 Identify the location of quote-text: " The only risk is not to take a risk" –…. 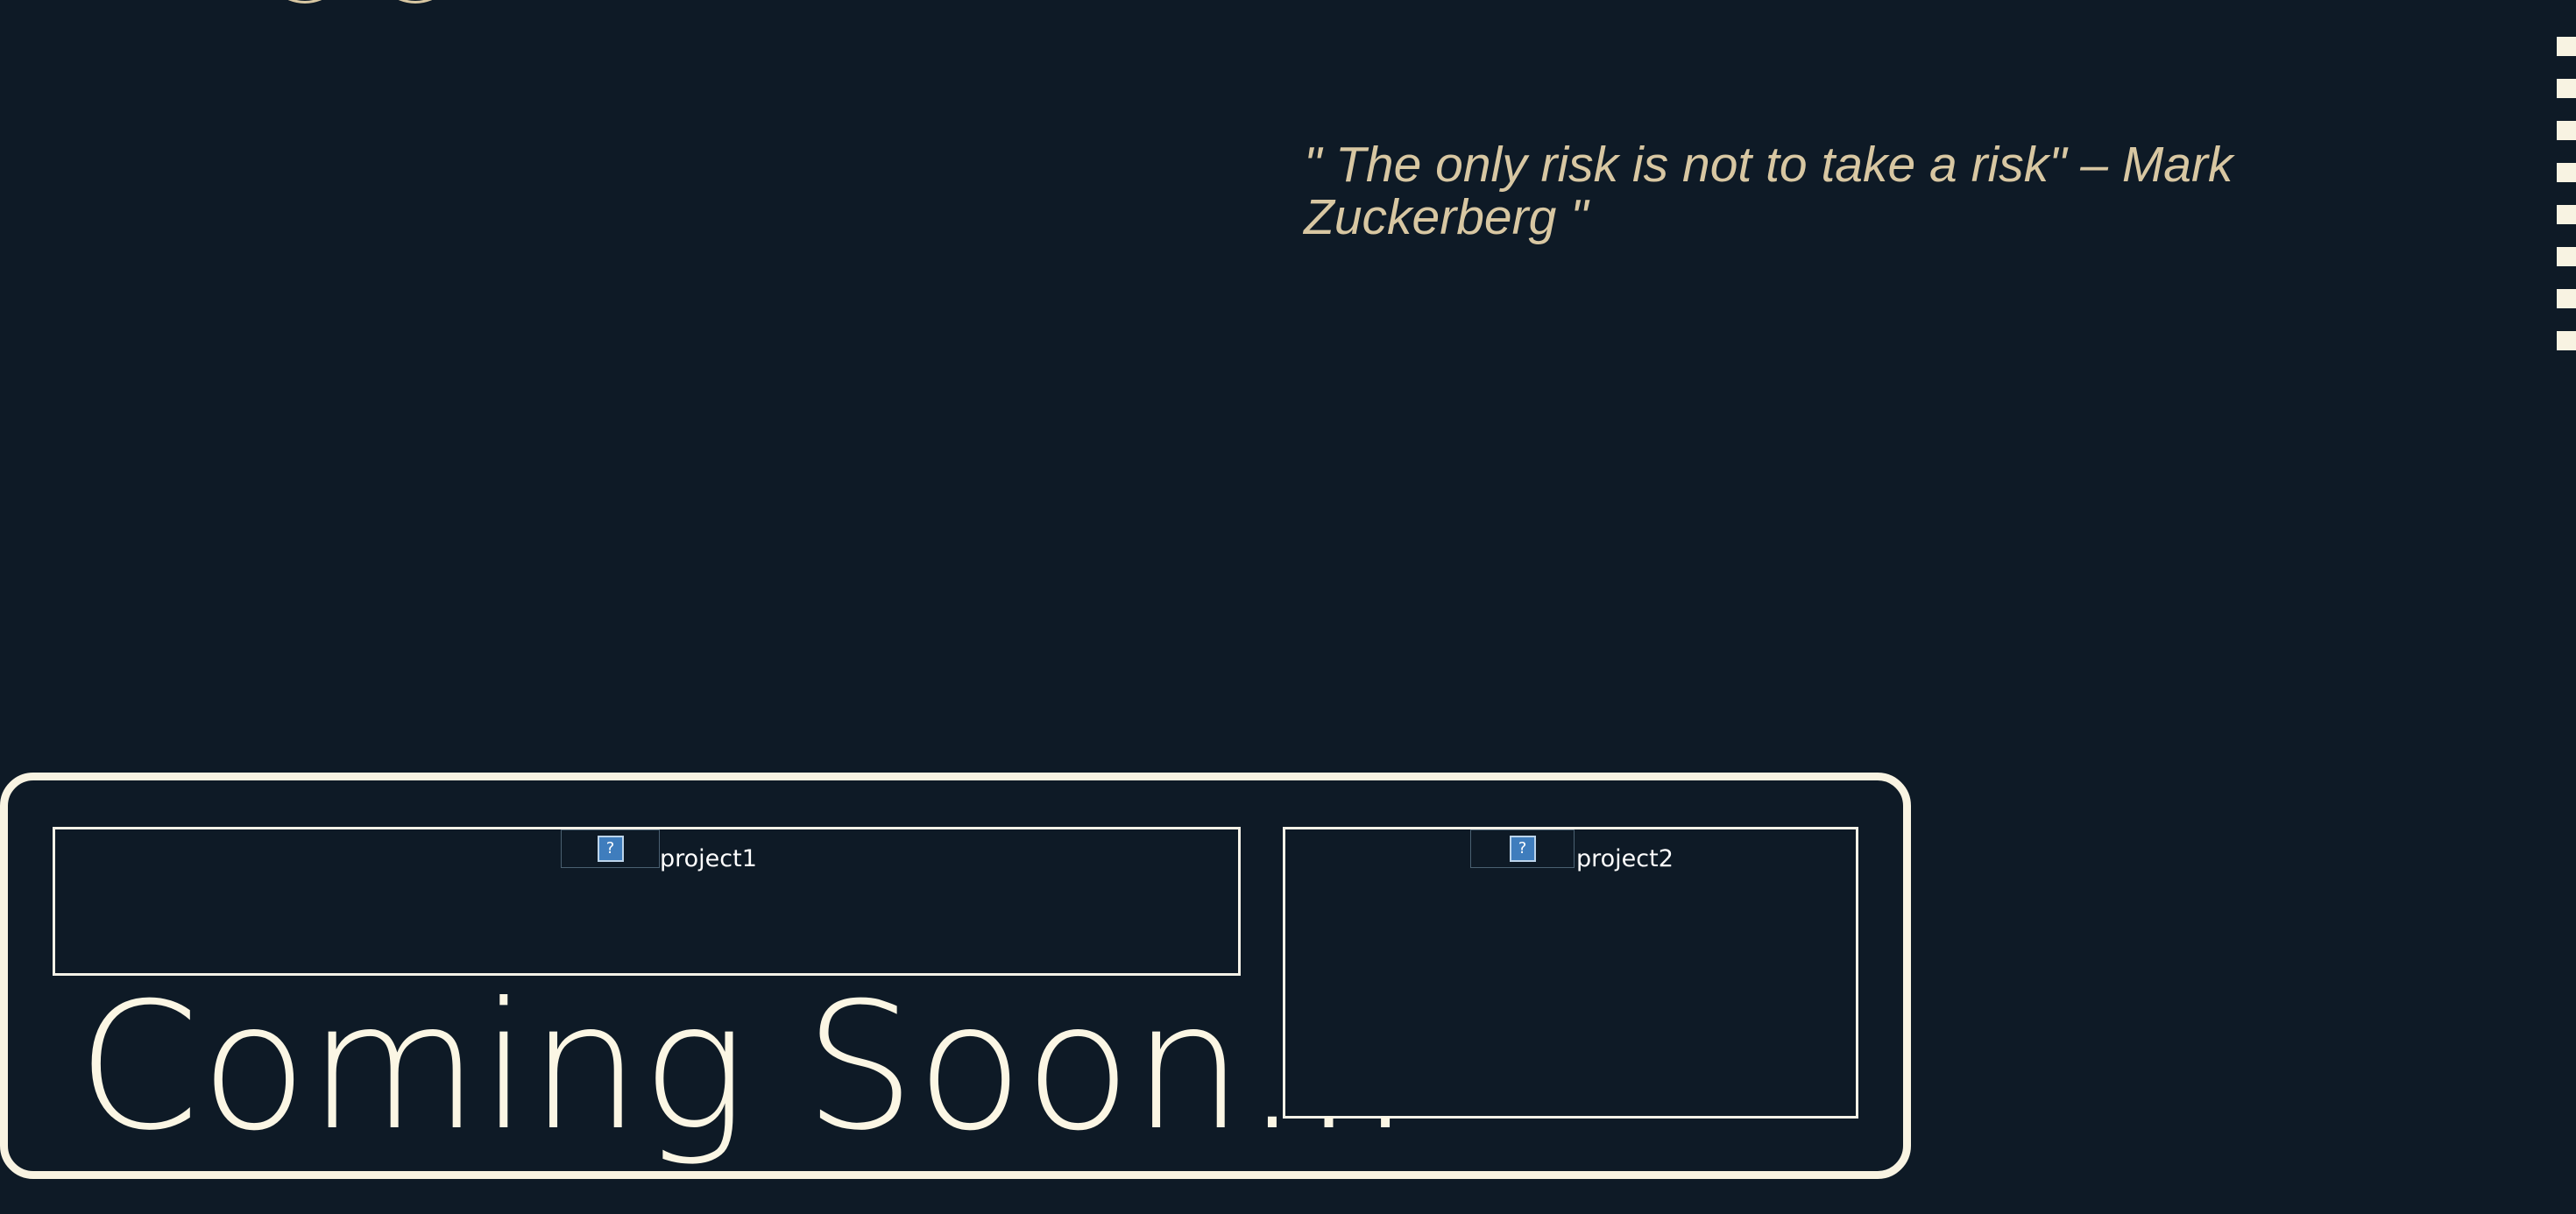
(1768, 191).